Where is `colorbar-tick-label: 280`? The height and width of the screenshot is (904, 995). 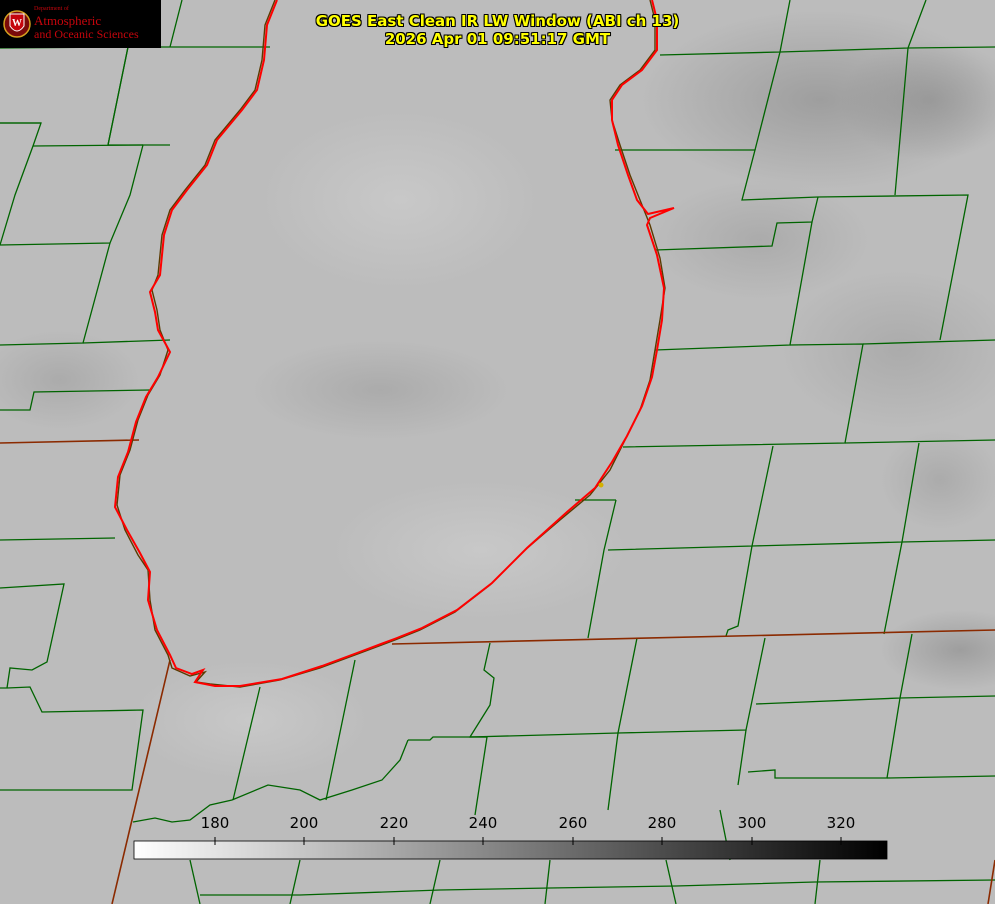 colorbar-tick-label: 280 is located at coordinates (662, 823).